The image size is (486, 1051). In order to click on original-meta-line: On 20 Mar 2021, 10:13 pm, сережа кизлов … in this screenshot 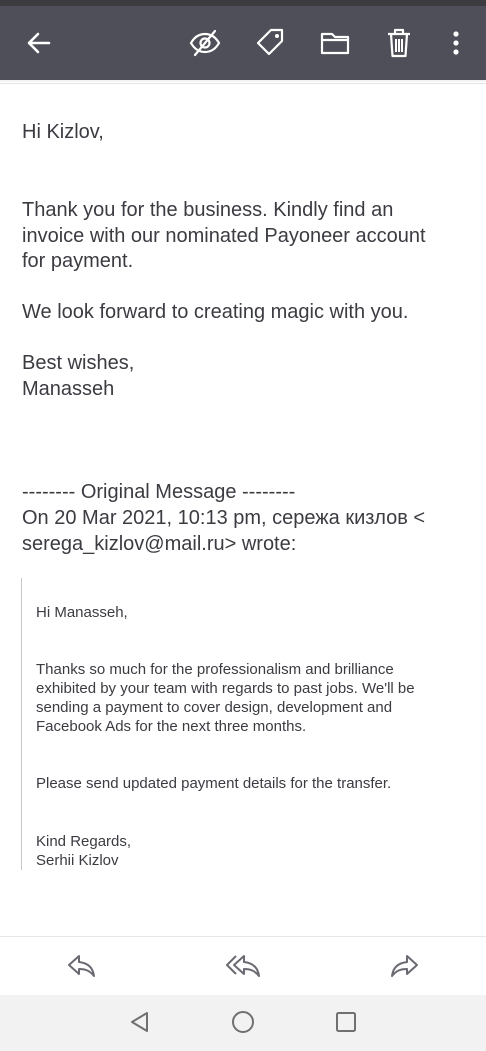, I will do `click(224, 518)`.